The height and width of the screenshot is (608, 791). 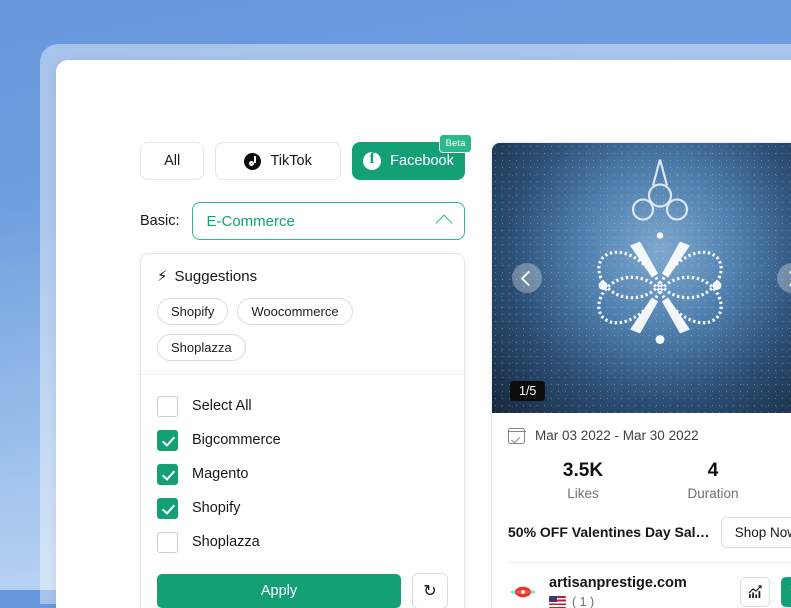 What do you see at coordinates (372, 160) in the screenshot?
I see `facebook-icon` at bounding box center [372, 160].